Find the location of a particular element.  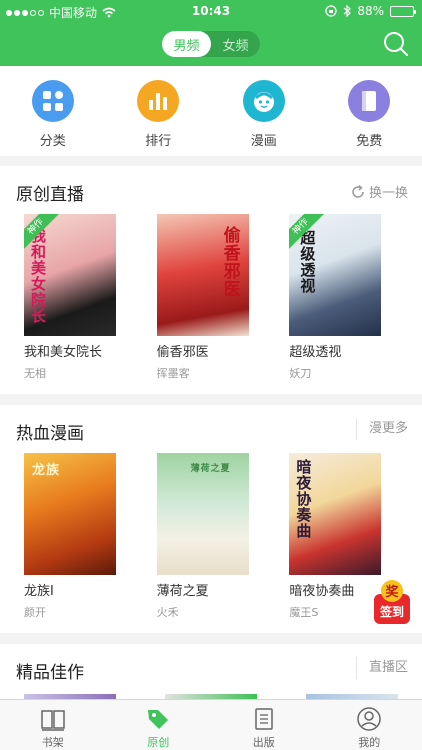

tag-icon is located at coordinates (158, 719).